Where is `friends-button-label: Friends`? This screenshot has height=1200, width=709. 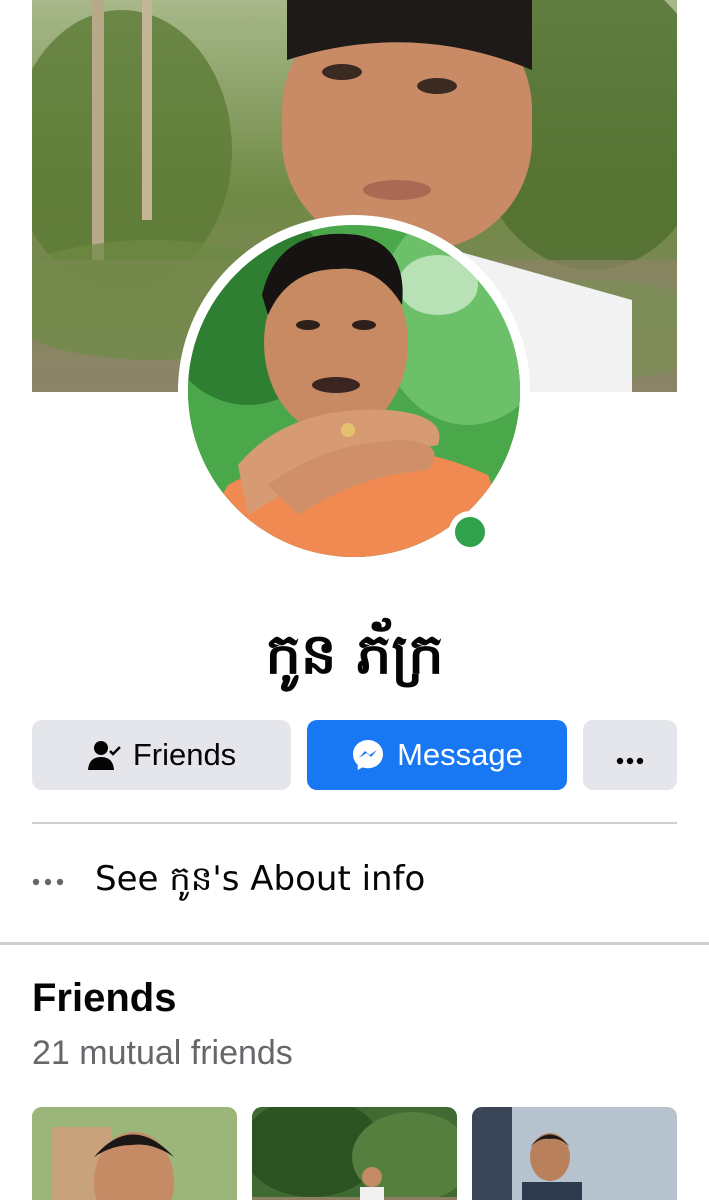 friends-button-label: Friends is located at coordinates (184, 754).